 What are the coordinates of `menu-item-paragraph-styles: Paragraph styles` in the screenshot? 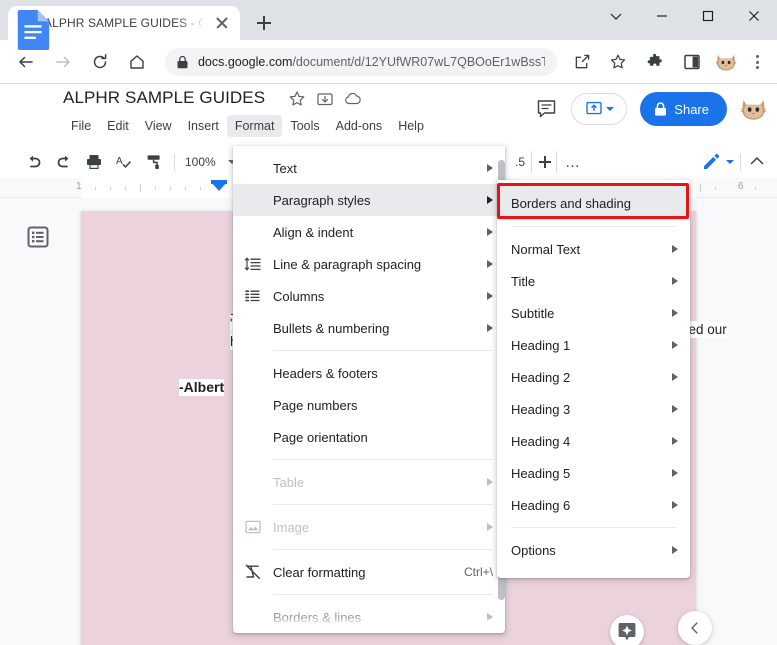 It's located at (369, 200).